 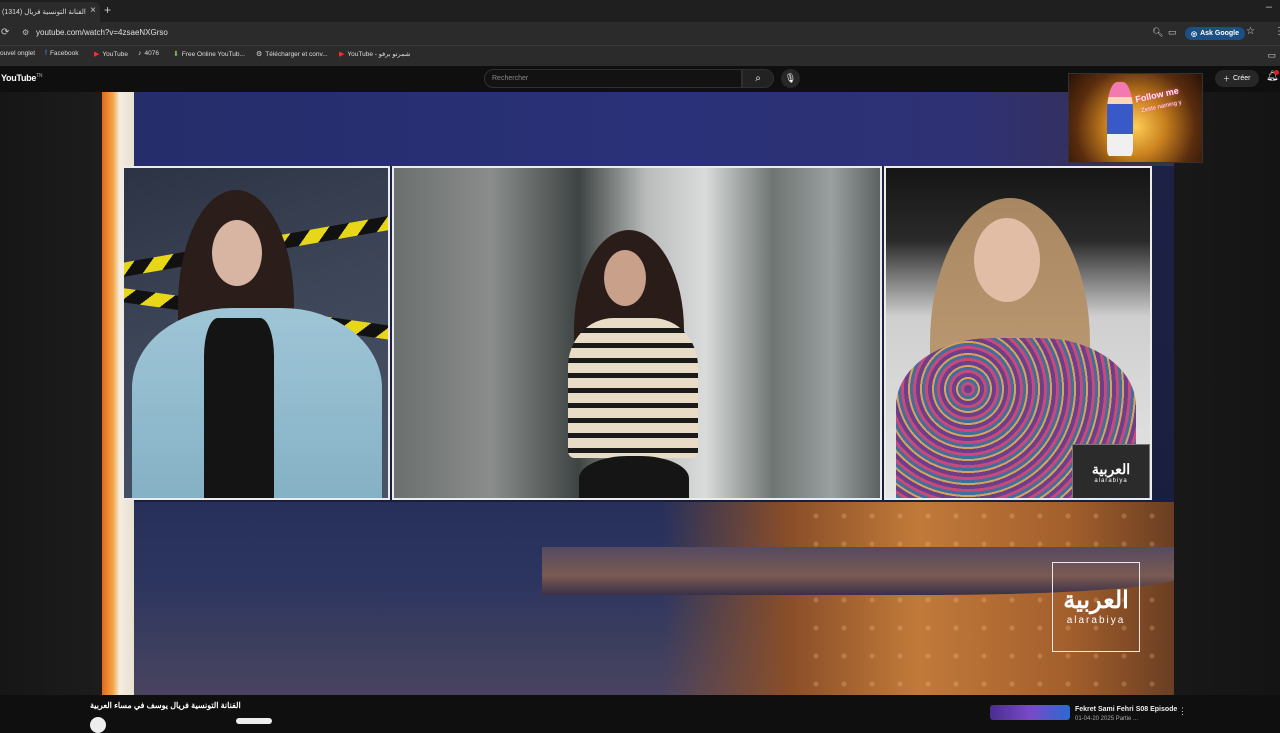 What do you see at coordinates (1220, 33) in the screenshot?
I see `ask-google-label: Ask Google` at bounding box center [1220, 33].